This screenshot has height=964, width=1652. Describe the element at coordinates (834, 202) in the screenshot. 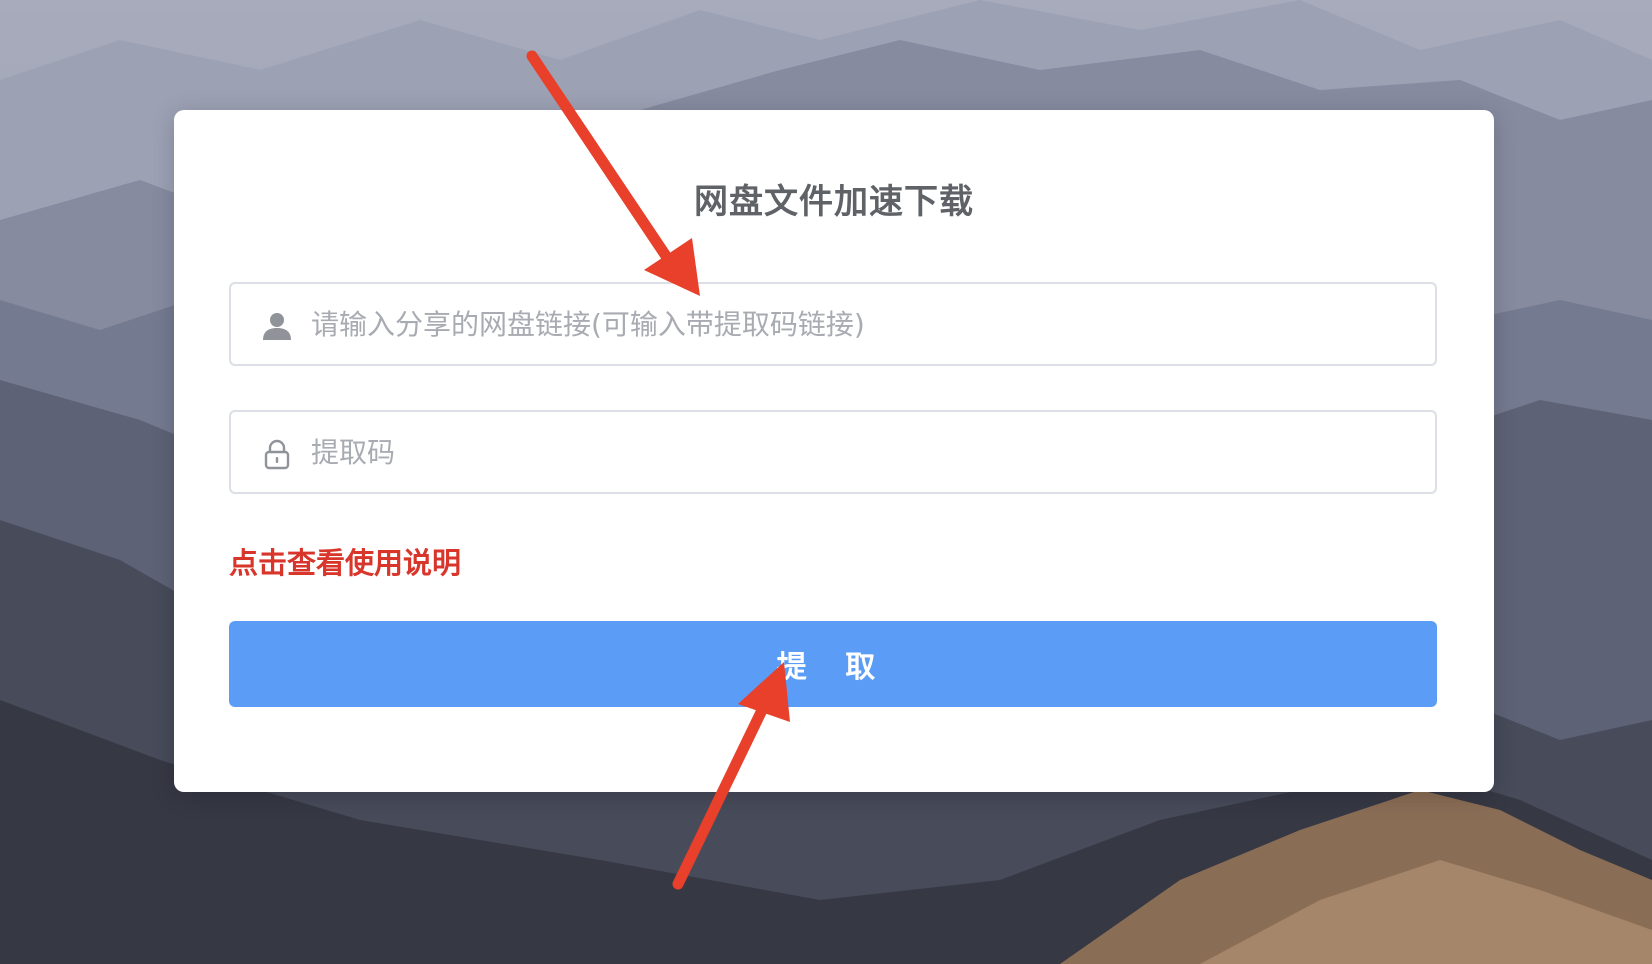

I see `page-title: 网盘文件加速下载` at that location.